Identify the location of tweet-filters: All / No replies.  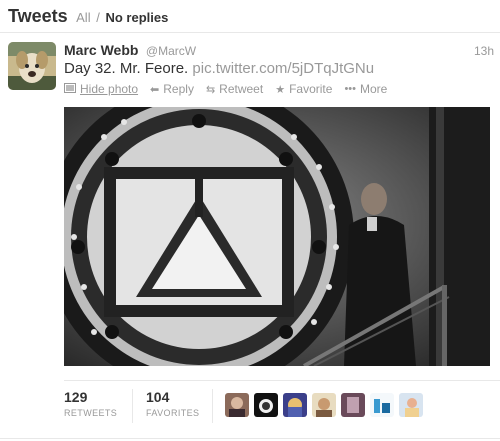
(122, 17).